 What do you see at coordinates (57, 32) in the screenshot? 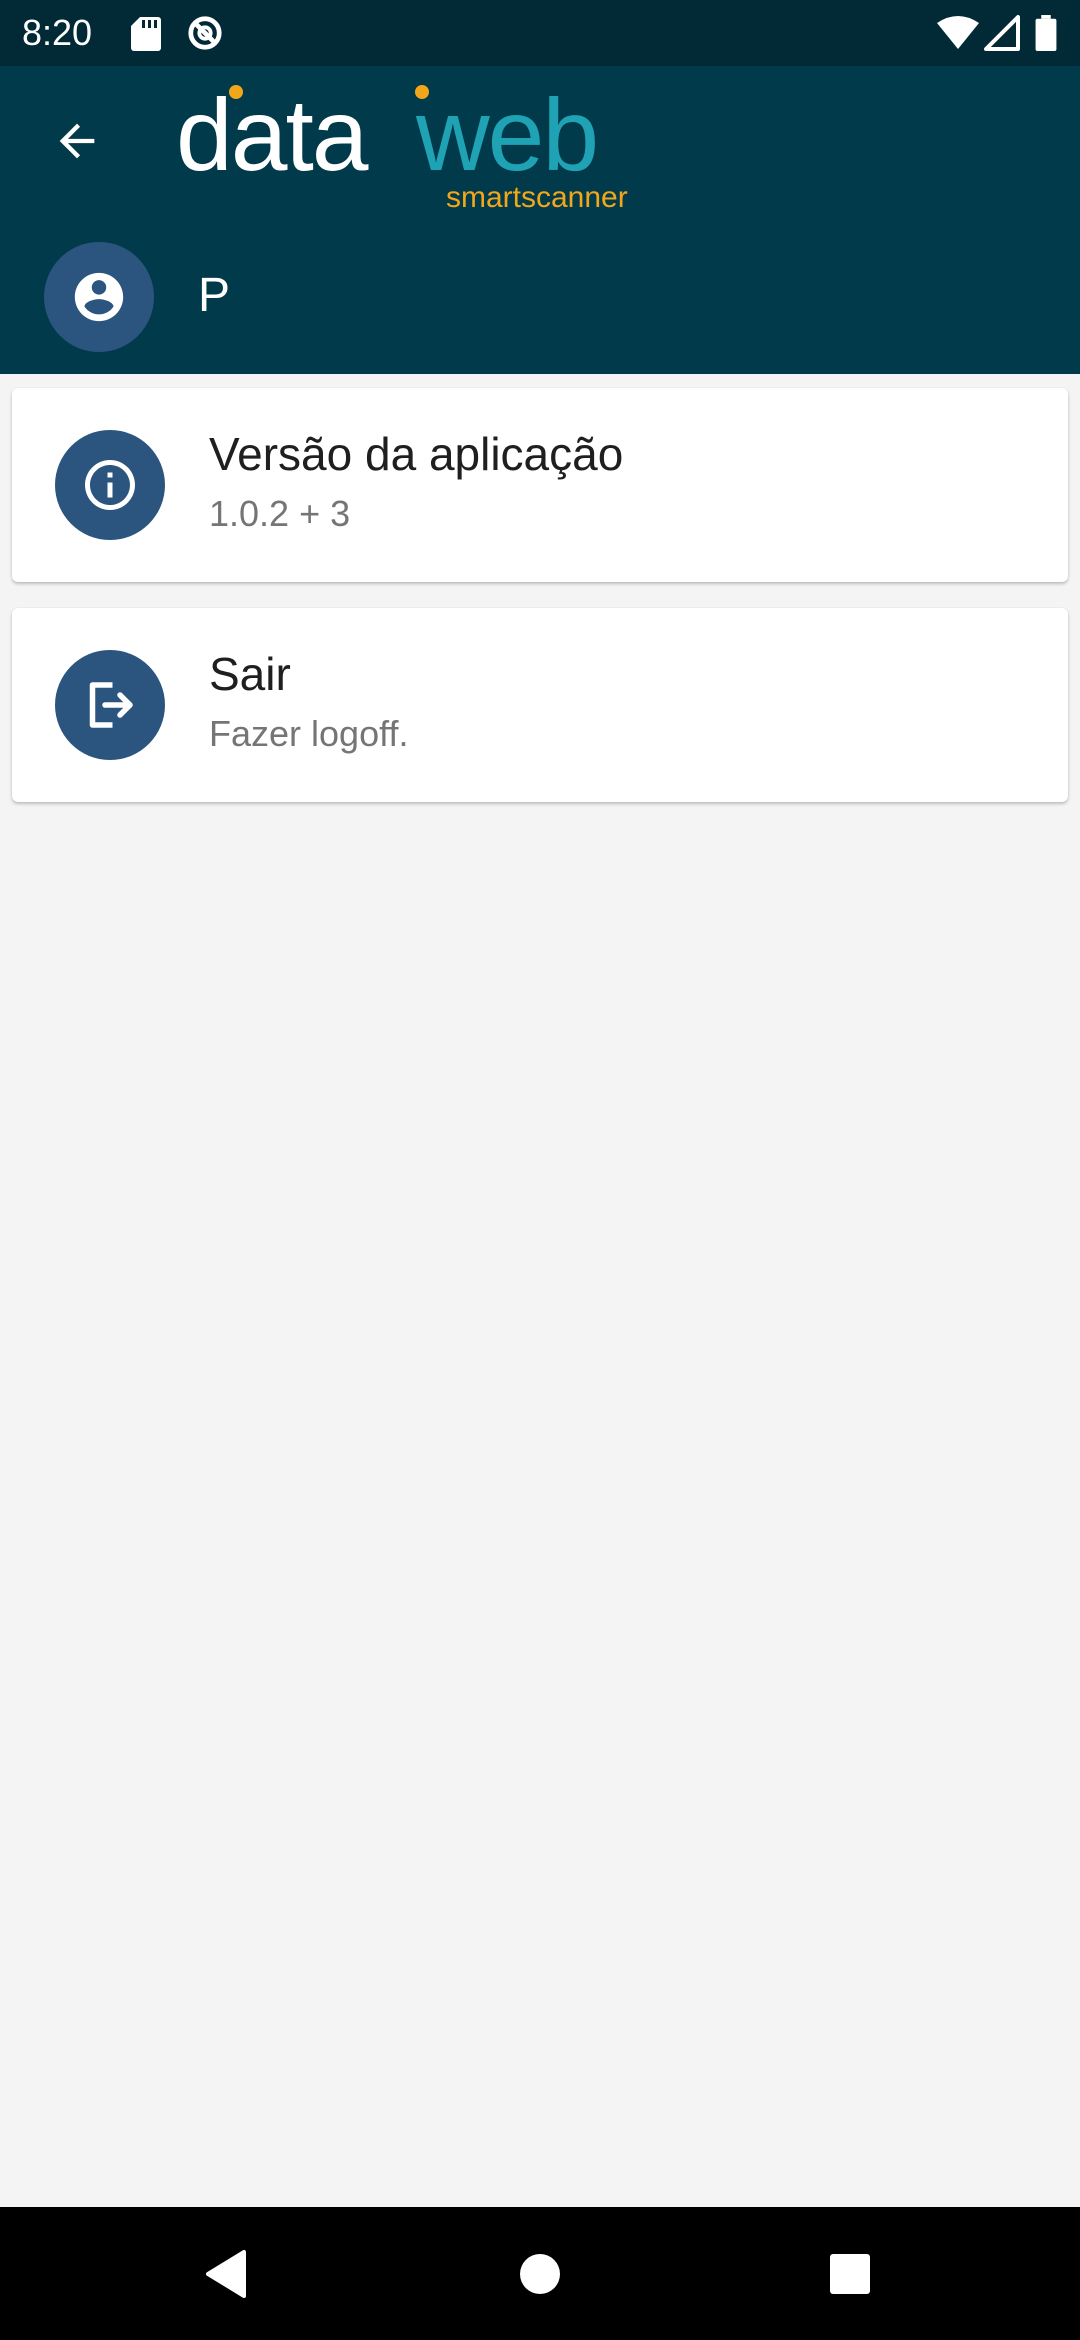
I see `status-time: 8:20` at bounding box center [57, 32].